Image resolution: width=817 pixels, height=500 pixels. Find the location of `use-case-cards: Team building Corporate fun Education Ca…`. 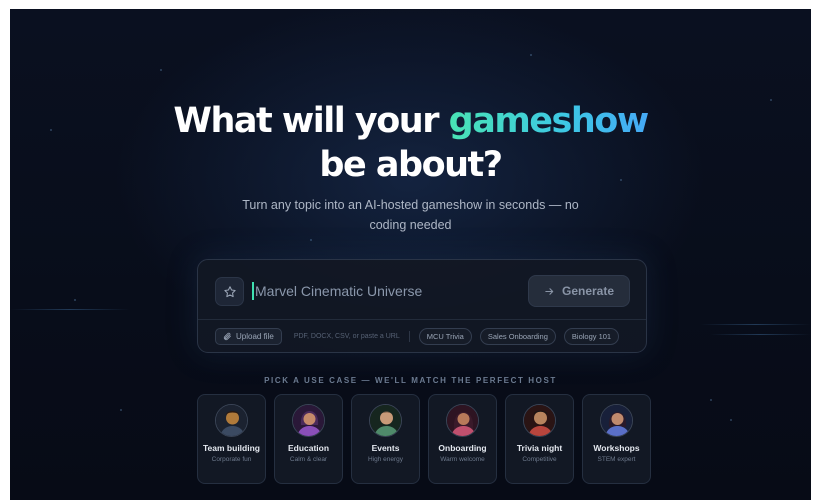

use-case-cards: Team building Corporate fun Education Ca… is located at coordinates (424, 439).